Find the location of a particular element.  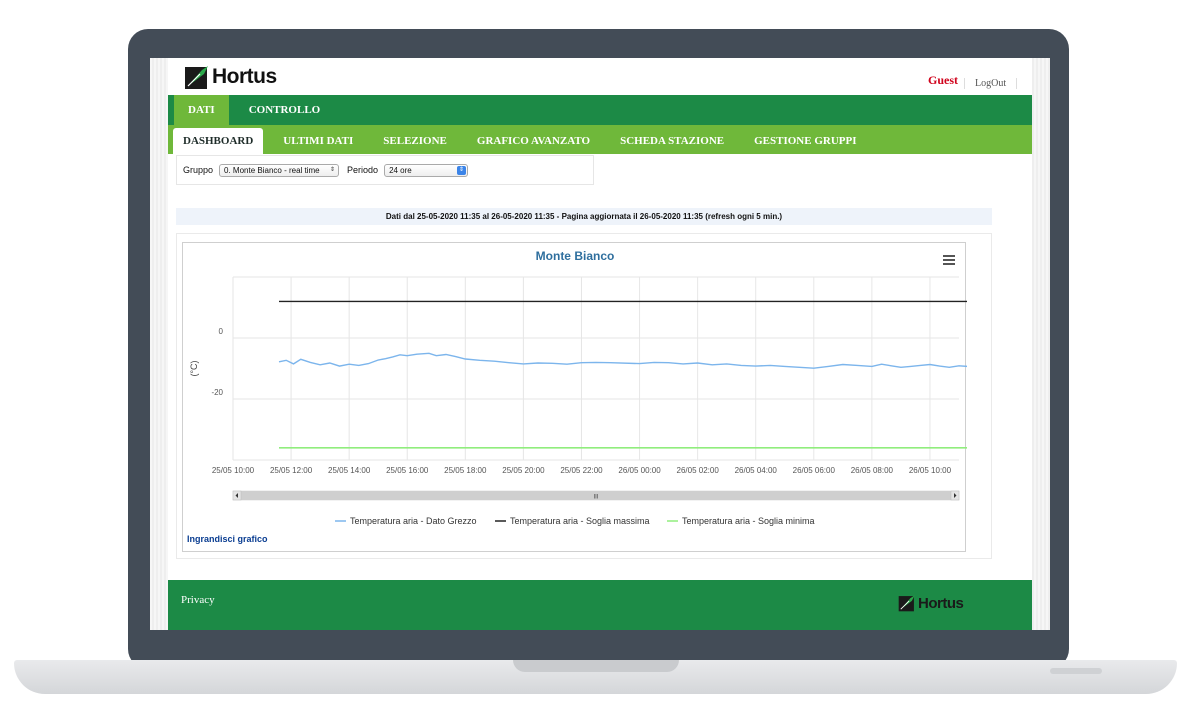

x-tick-label: 25/05 10:00 is located at coordinates (233, 470).